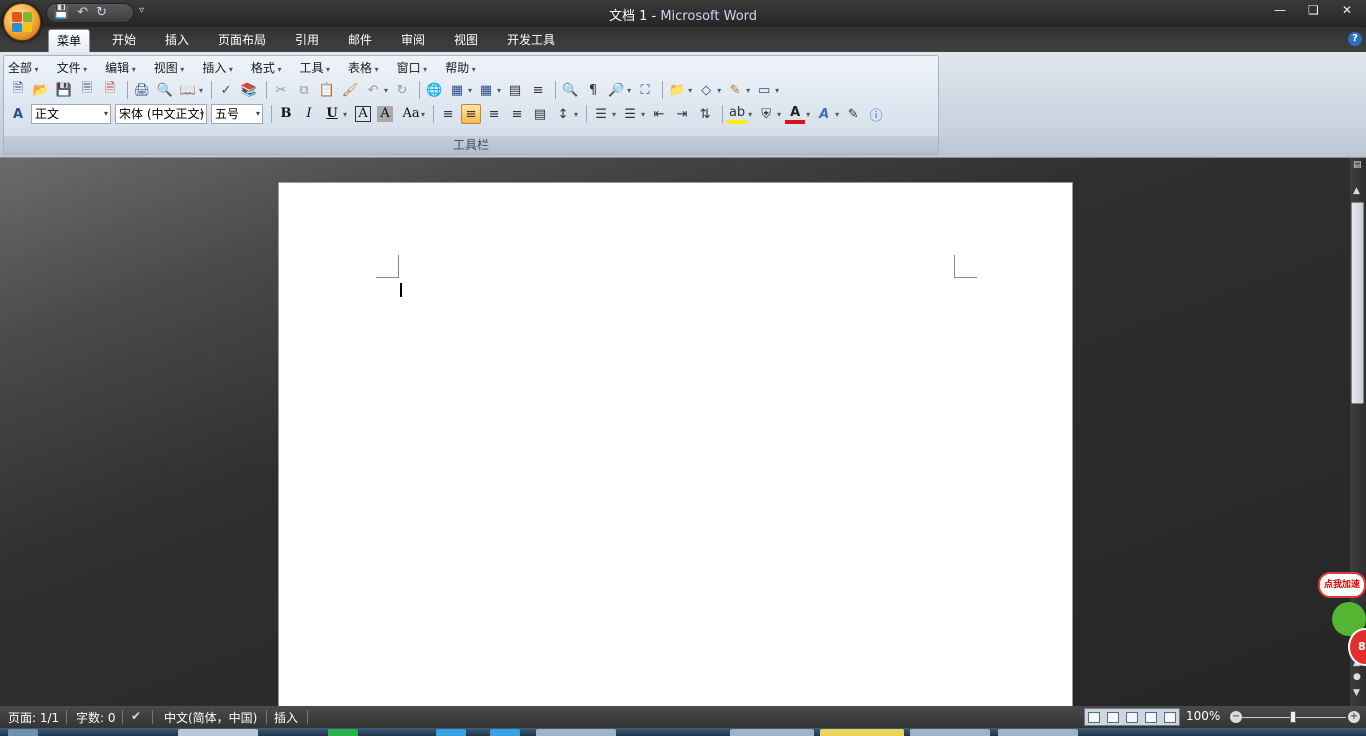  What do you see at coordinates (457, 90) in the screenshot?
I see `borders-icon: ▦` at bounding box center [457, 90].